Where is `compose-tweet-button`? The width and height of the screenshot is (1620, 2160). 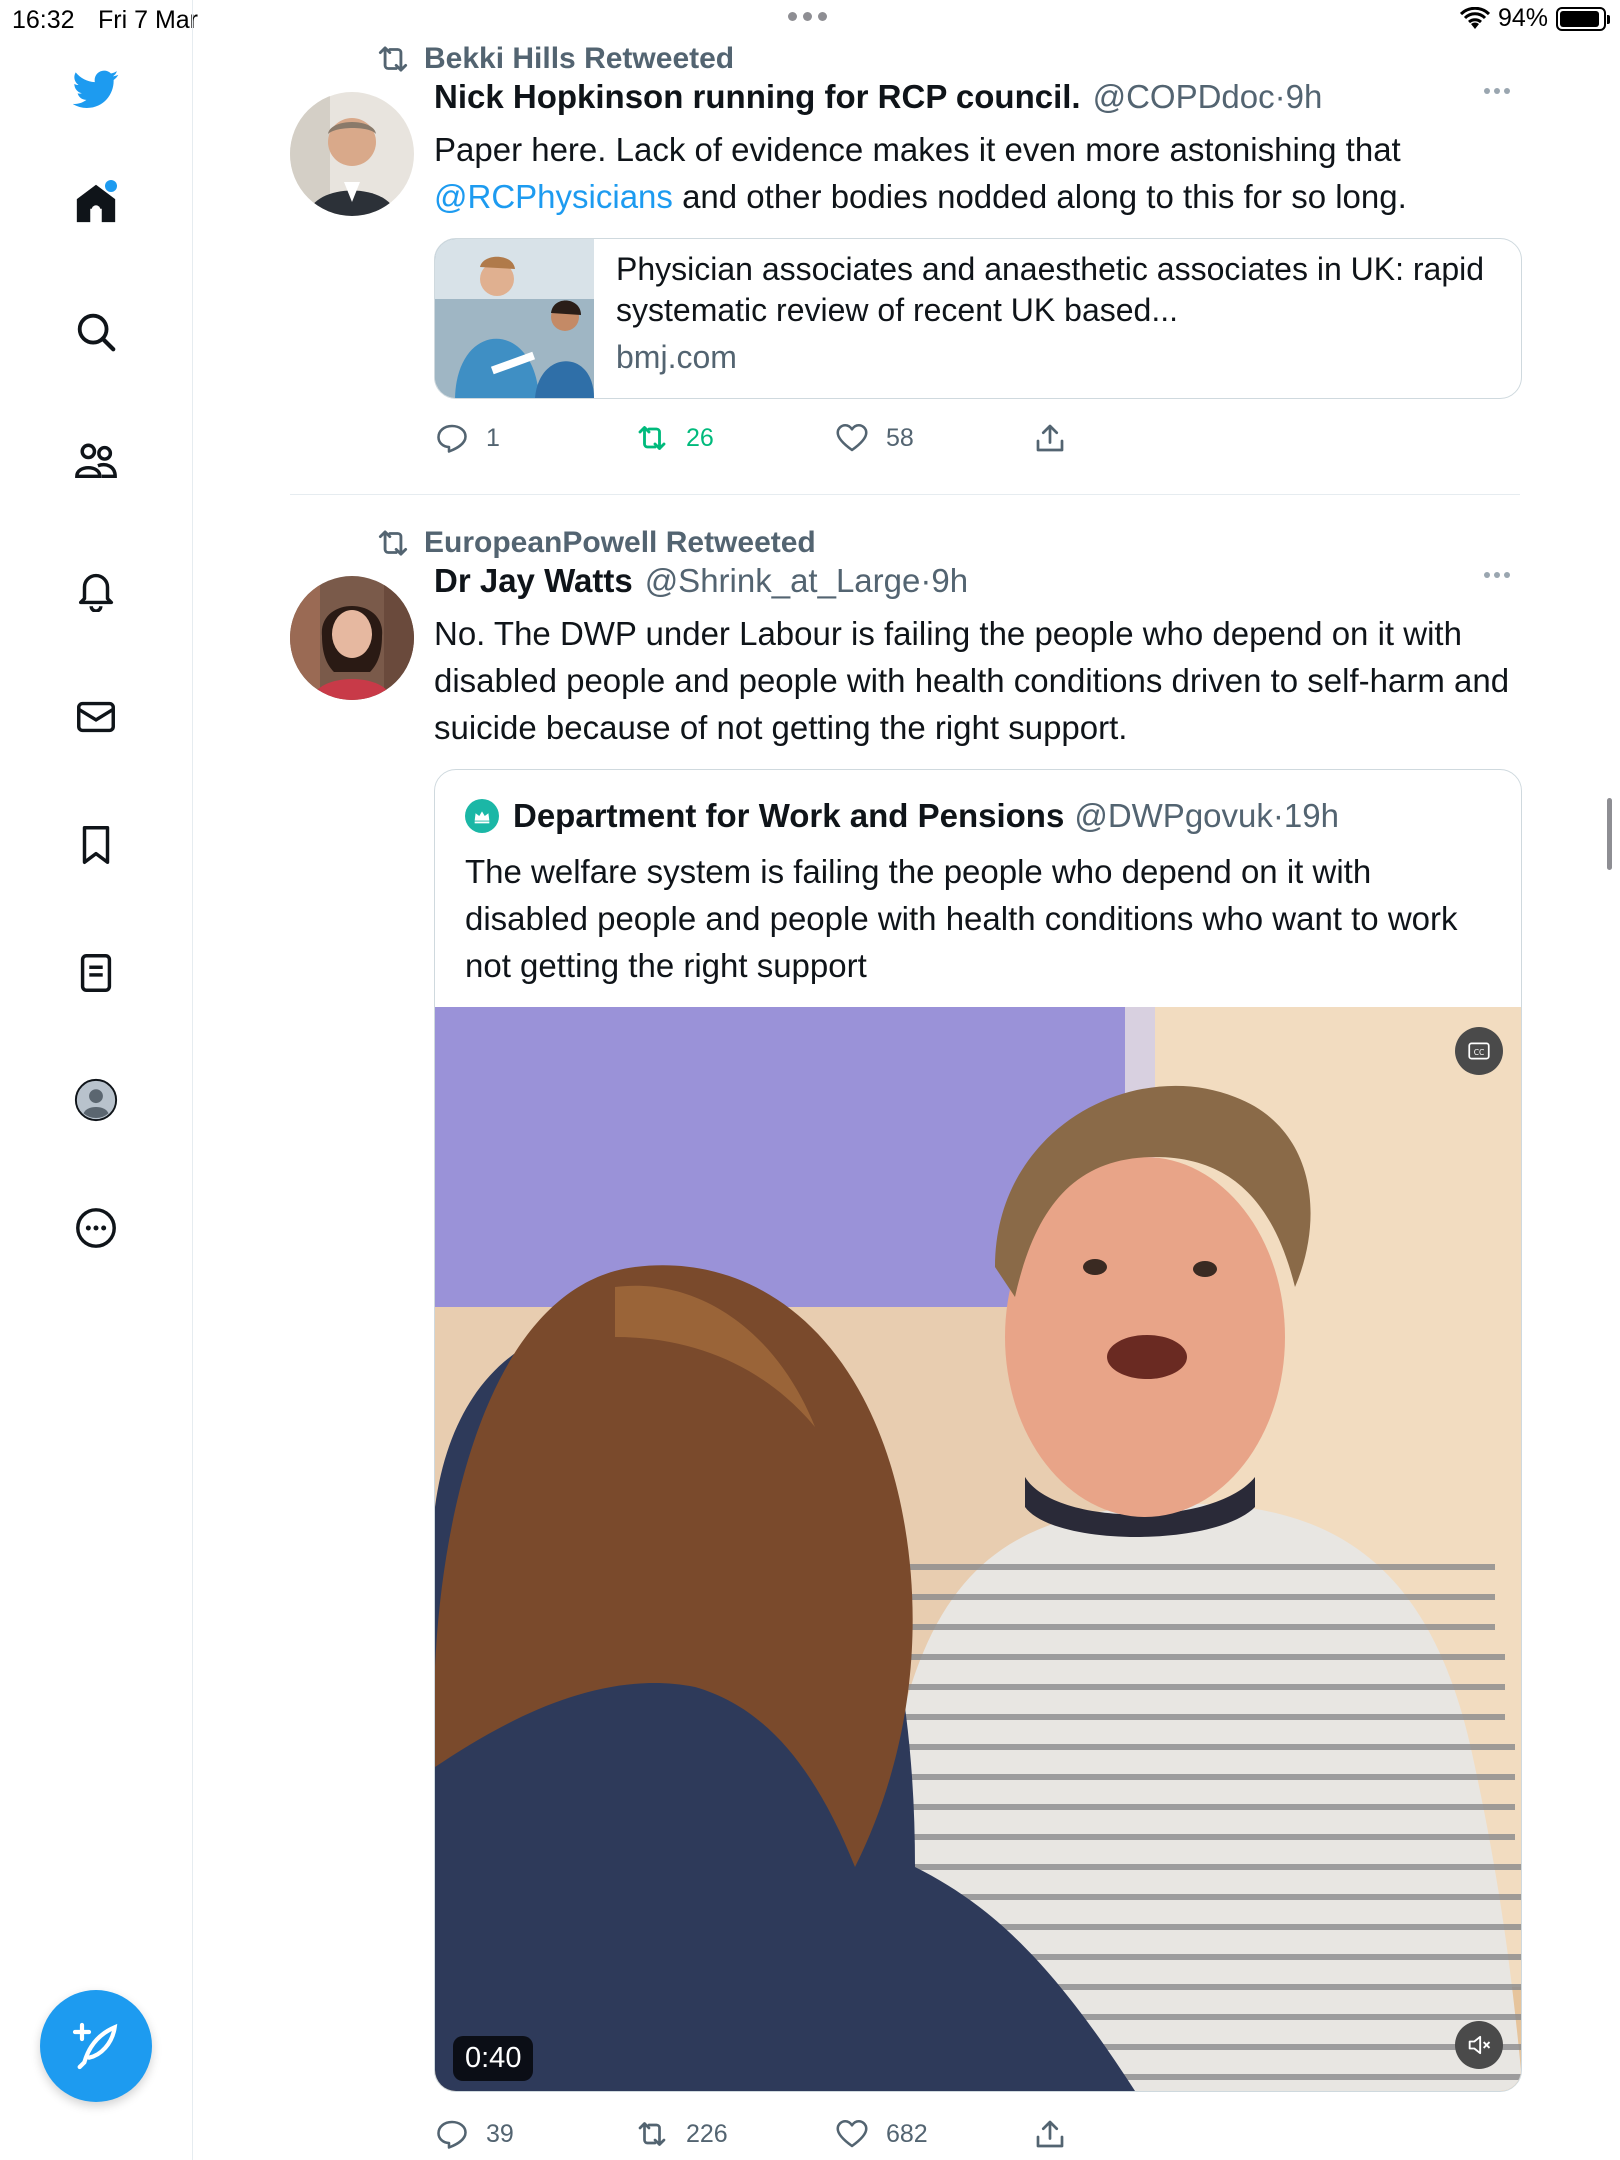 compose-tweet-button is located at coordinates (96, 2046).